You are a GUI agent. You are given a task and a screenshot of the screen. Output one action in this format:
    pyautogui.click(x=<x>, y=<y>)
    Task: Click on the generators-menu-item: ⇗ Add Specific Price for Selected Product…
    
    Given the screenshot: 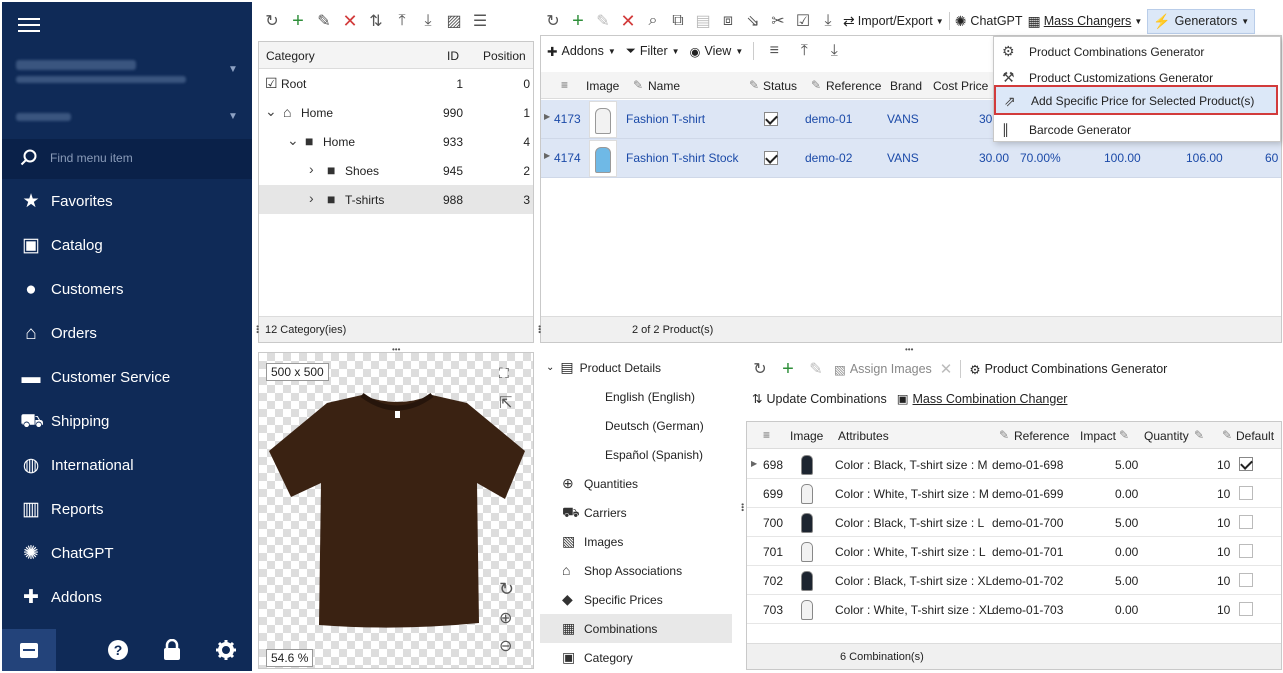 What is the action you would take?
    pyautogui.click(x=1136, y=100)
    